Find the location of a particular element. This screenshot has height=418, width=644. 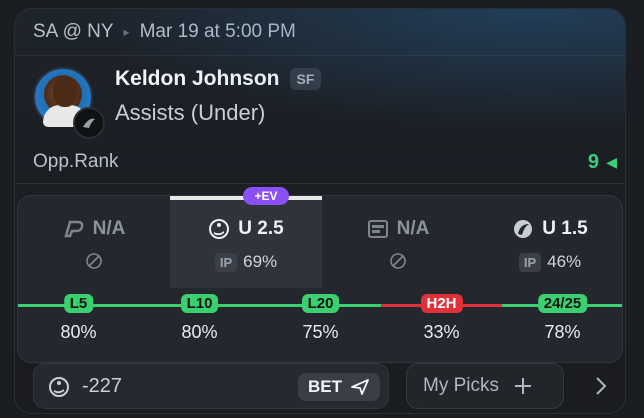

bet-button: BET is located at coordinates (339, 387).